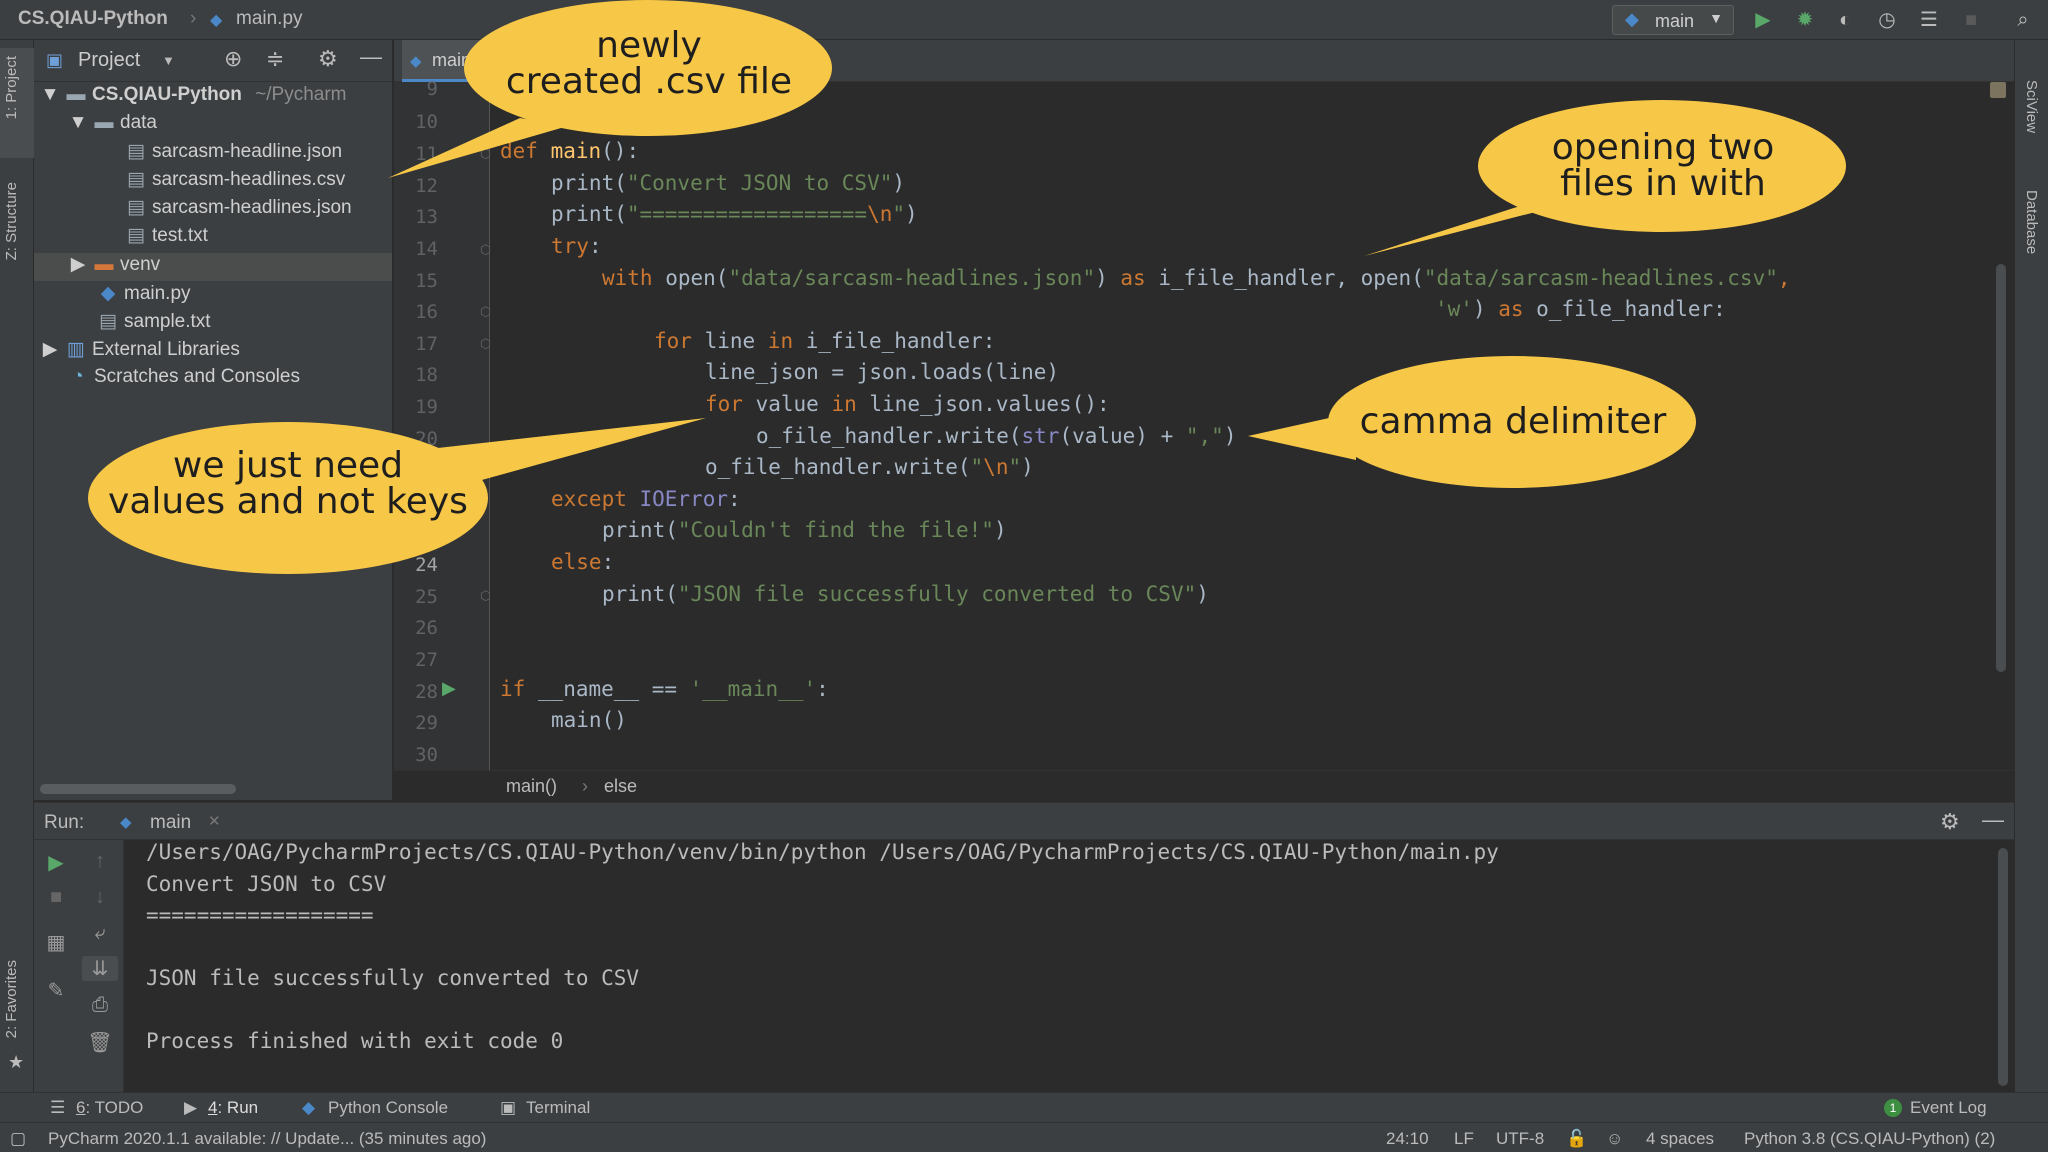 The width and height of the screenshot is (2048, 1152). I want to click on interpreter-selector: Python 3.8 (CS.QIAU-Python) (2), so click(1869, 1139).